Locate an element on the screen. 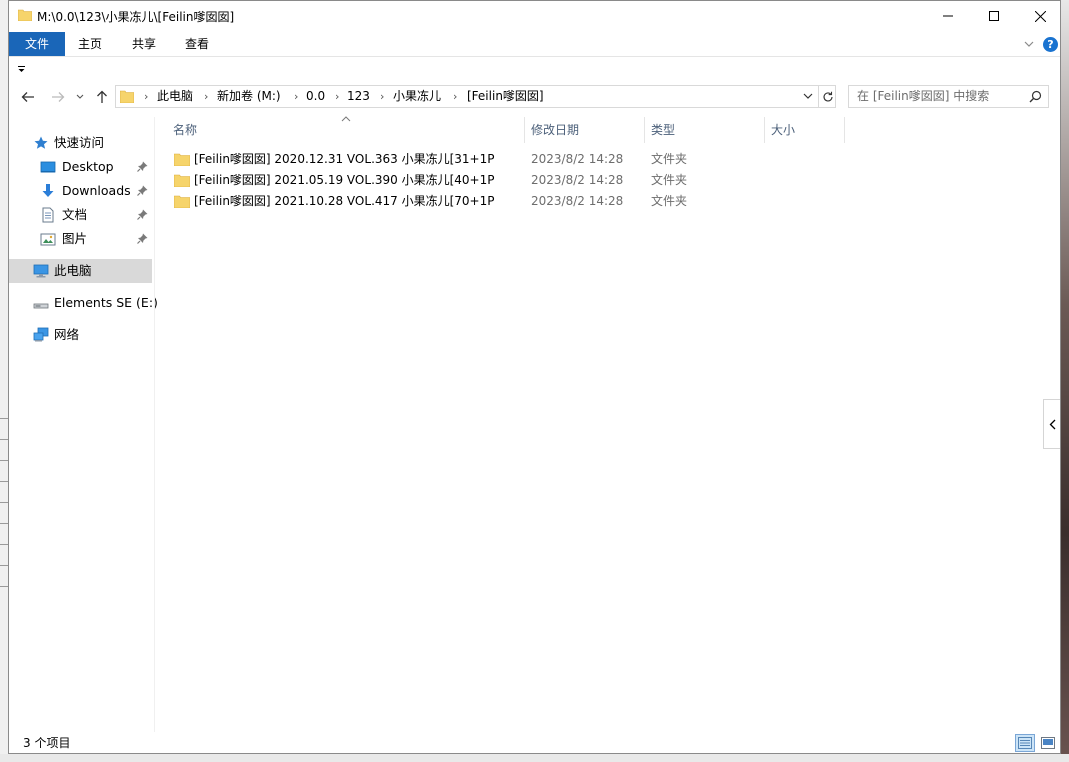 The width and height of the screenshot is (1069, 762). desktop-icon is located at coordinates (48, 167).